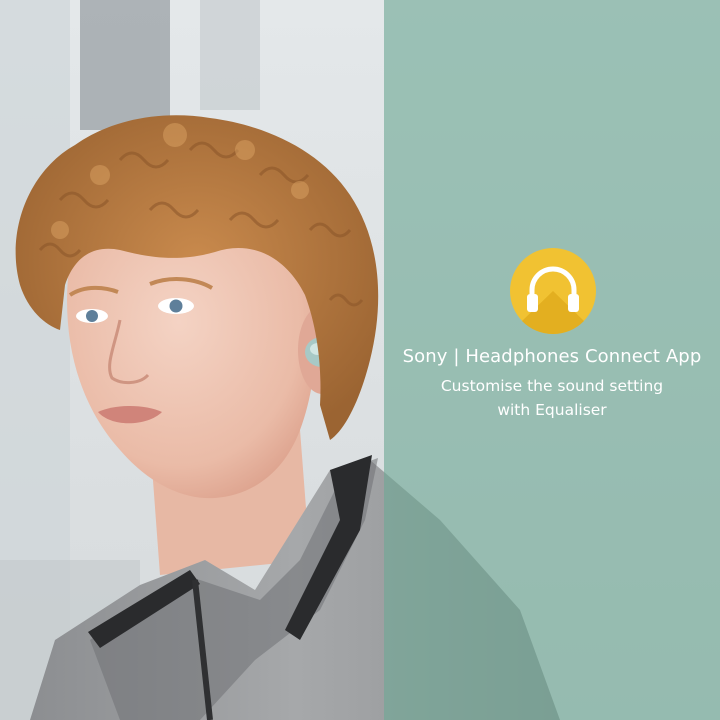  Describe the element at coordinates (553, 291) in the screenshot. I see `headphones-icon` at that location.